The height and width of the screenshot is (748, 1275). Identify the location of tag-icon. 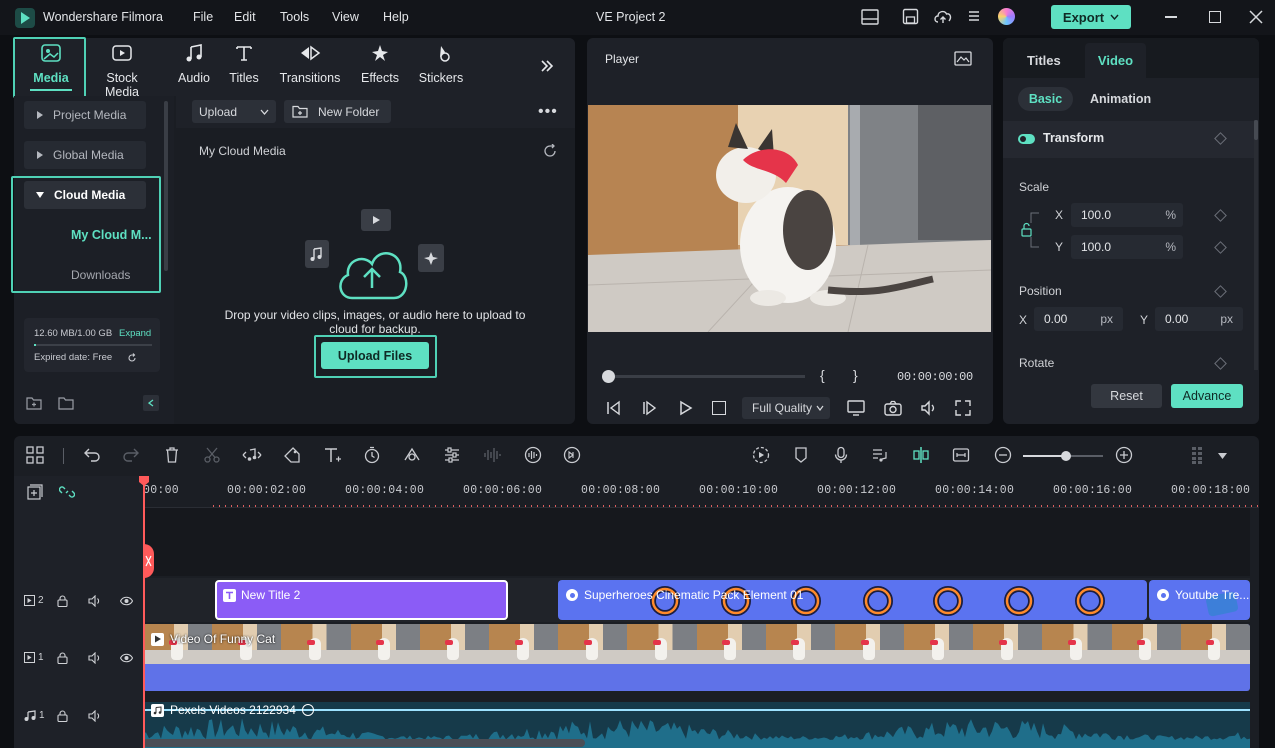
(293, 456).